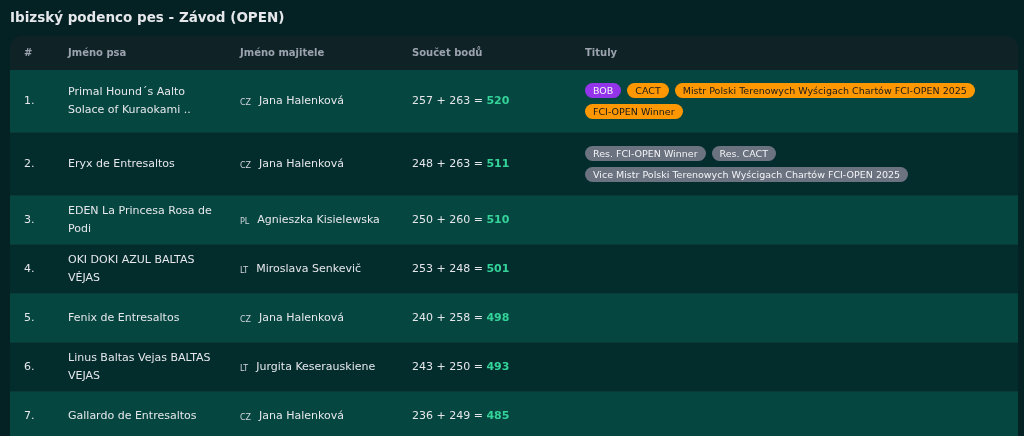  What do you see at coordinates (447, 100) in the screenshot?
I see `score-sum: 257 + 263 =` at bounding box center [447, 100].